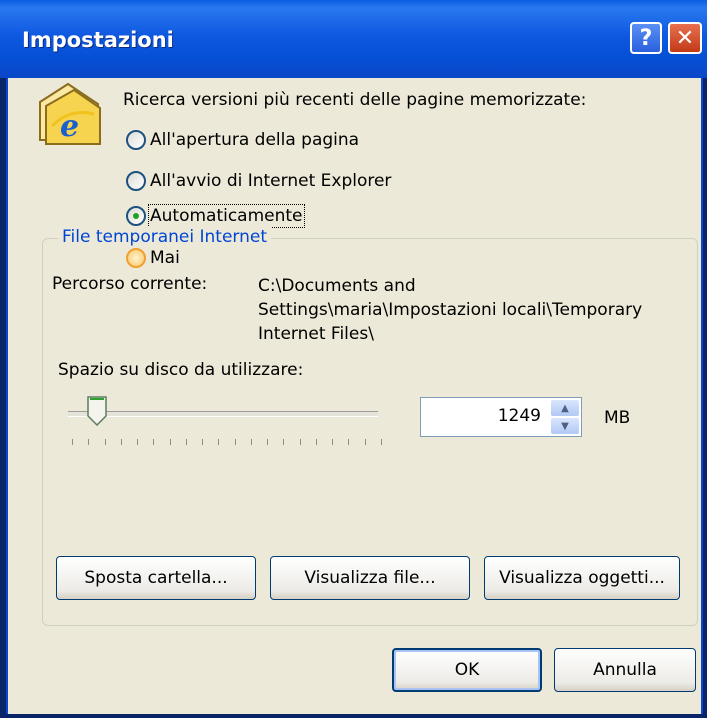  What do you see at coordinates (223, 414) in the screenshot?
I see `disk-space-slider-track` at bounding box center [223, 414].